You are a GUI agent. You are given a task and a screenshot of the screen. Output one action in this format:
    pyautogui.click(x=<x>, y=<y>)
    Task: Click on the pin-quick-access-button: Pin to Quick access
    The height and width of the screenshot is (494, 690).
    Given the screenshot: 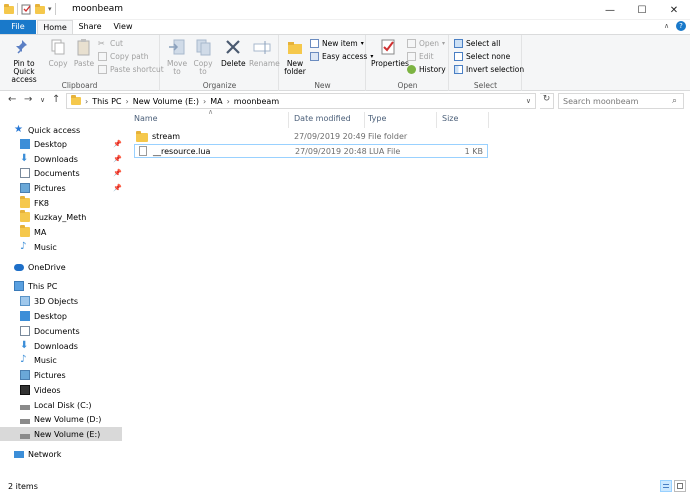 What is the action you would take?
    pyautogui.click(x=24, y=61)
    